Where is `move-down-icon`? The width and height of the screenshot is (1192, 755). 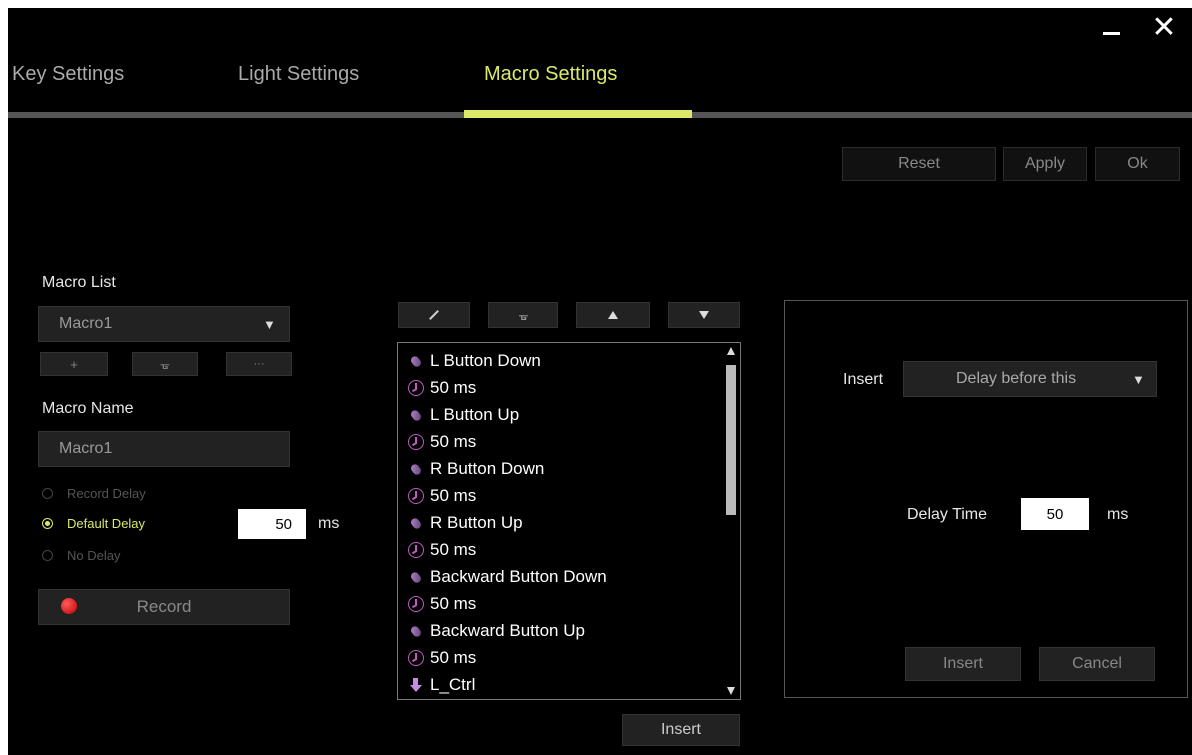
move-down-icon is located at coordinates (704, 315).